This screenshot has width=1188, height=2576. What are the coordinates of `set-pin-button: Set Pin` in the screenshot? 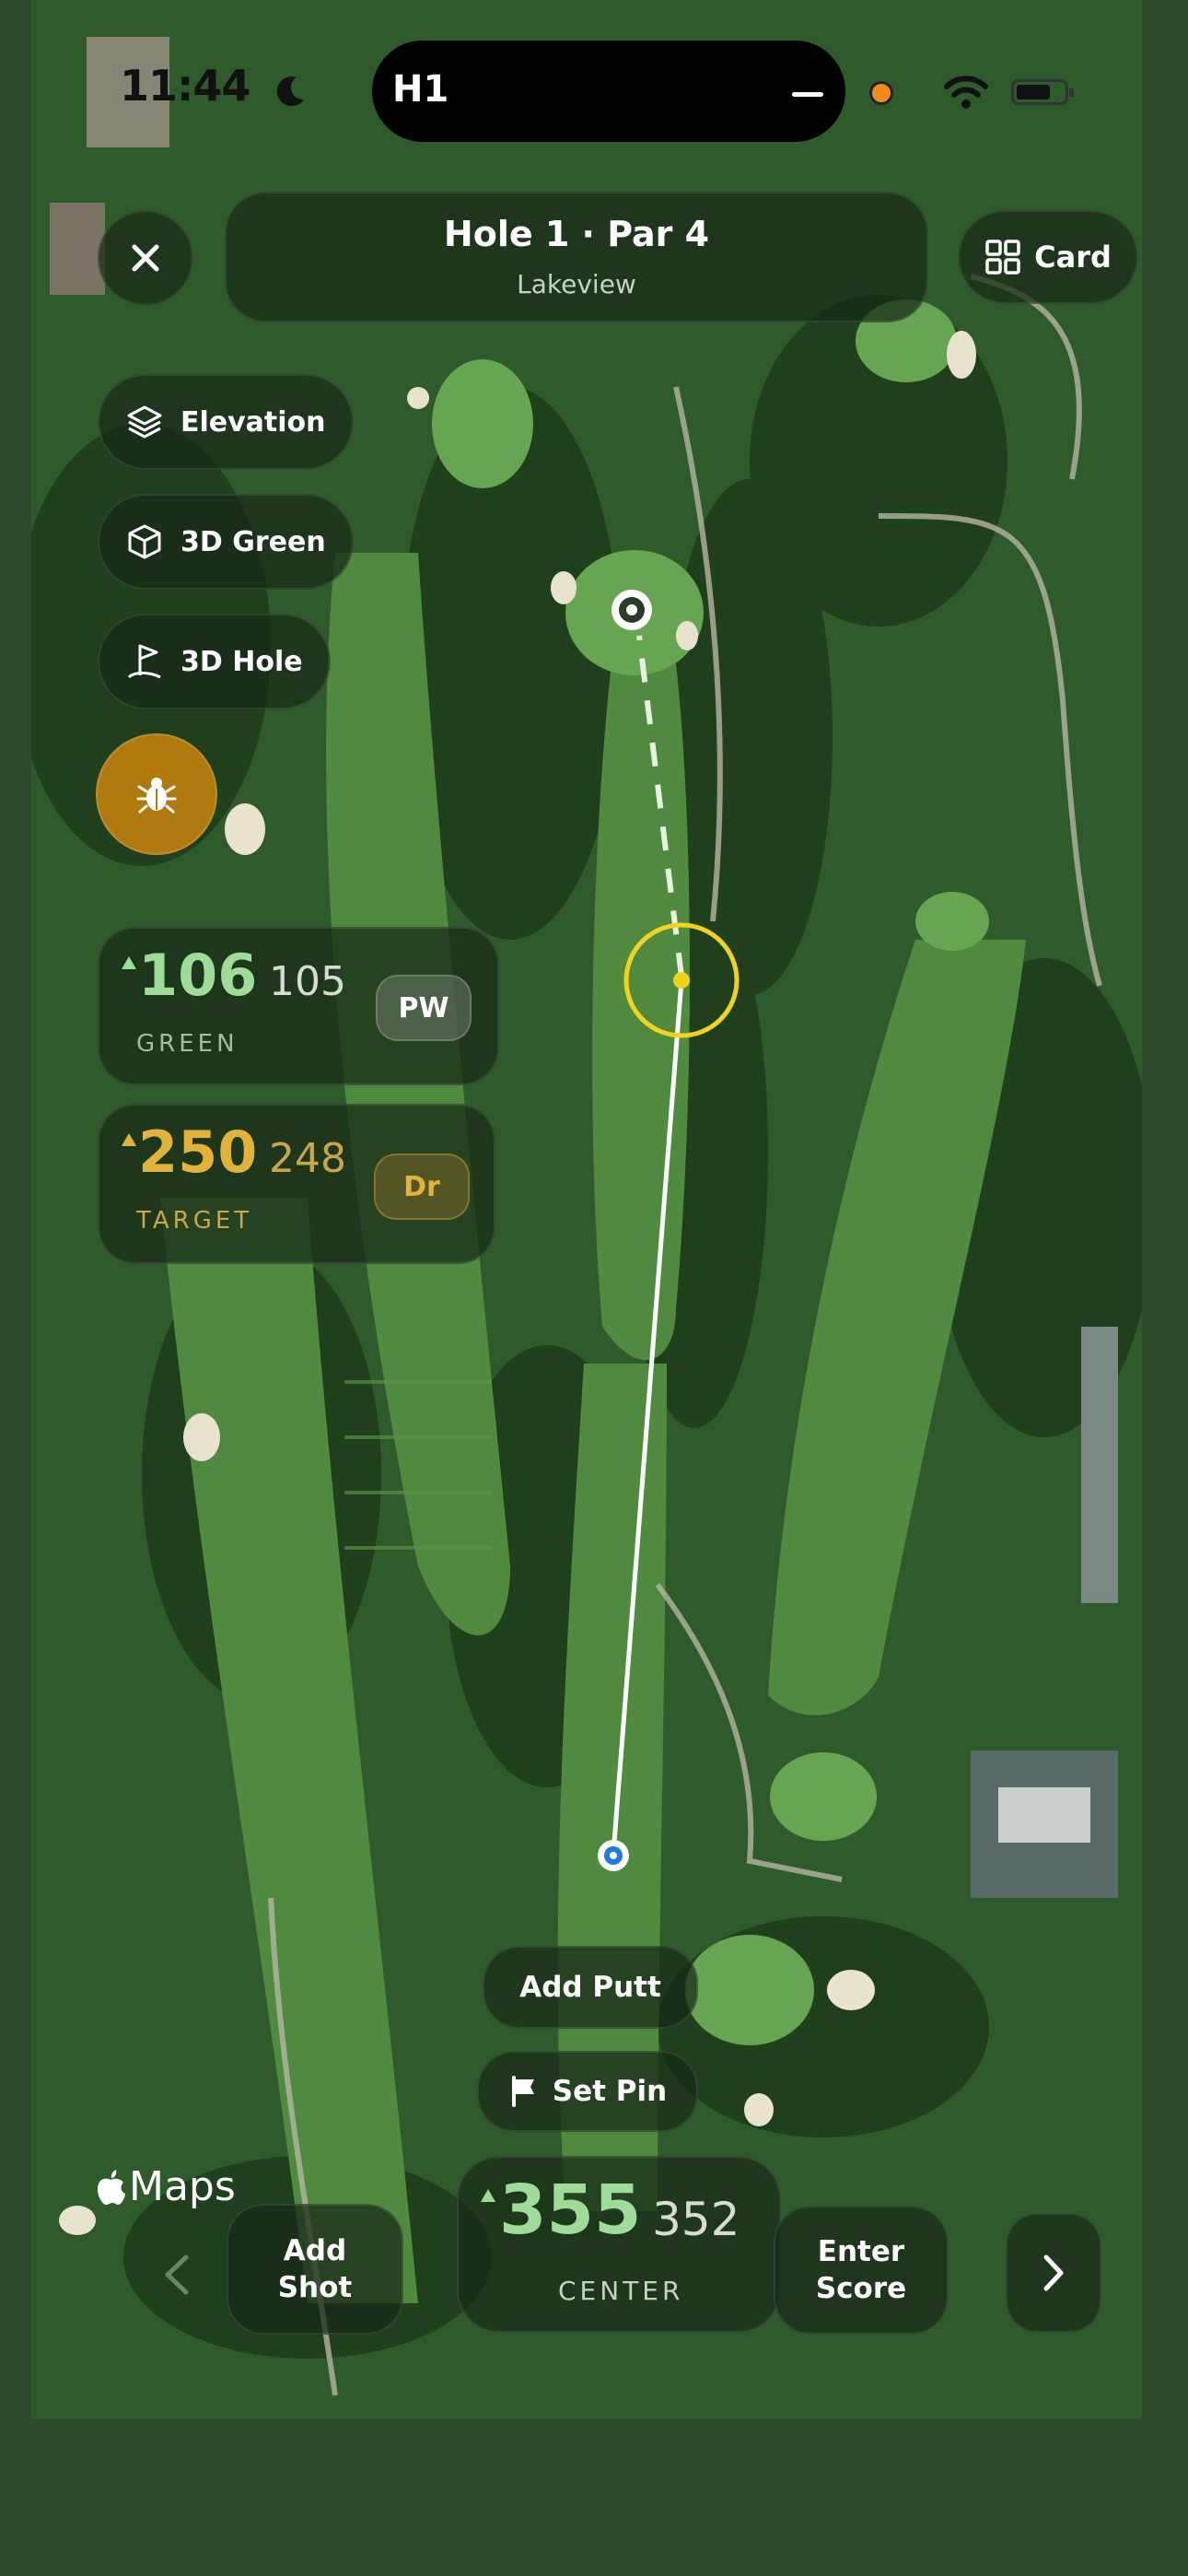 It's located at (587, 2091).